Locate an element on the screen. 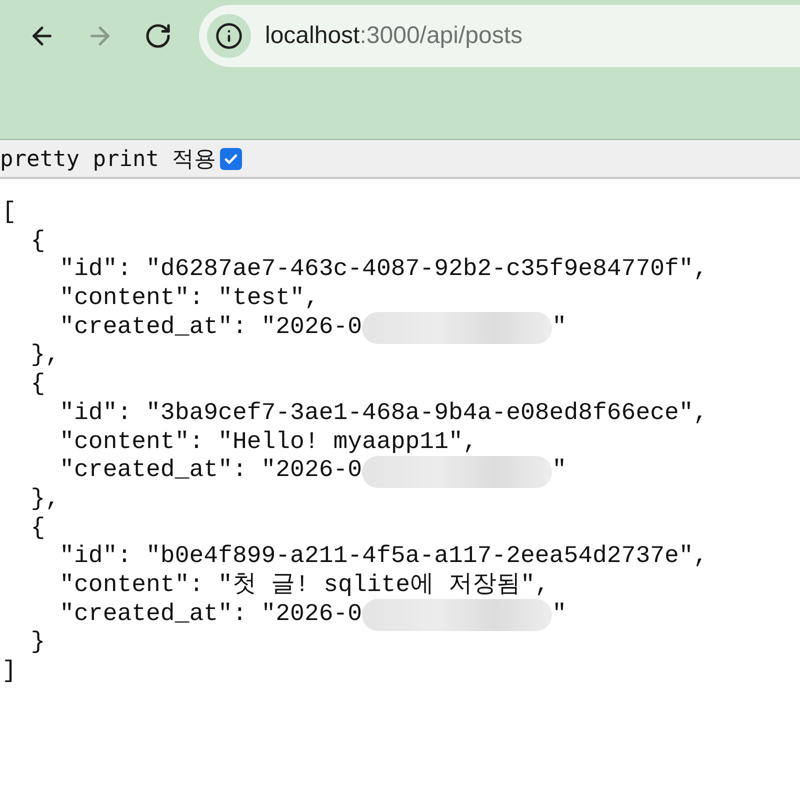  pretty-print-label: pretty print 적용 is located at coordinates (108, 160).